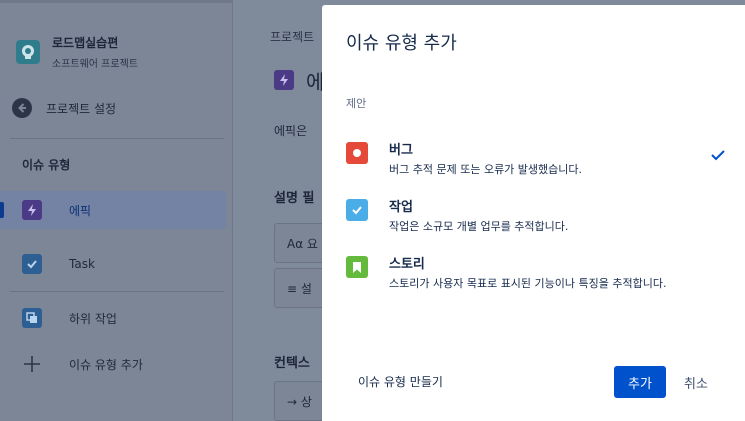  What do you see at coordinates (113, 210) in the screenshot?
I see `sidebar-item-epic: 에픽` at bounding box center [113, 210].